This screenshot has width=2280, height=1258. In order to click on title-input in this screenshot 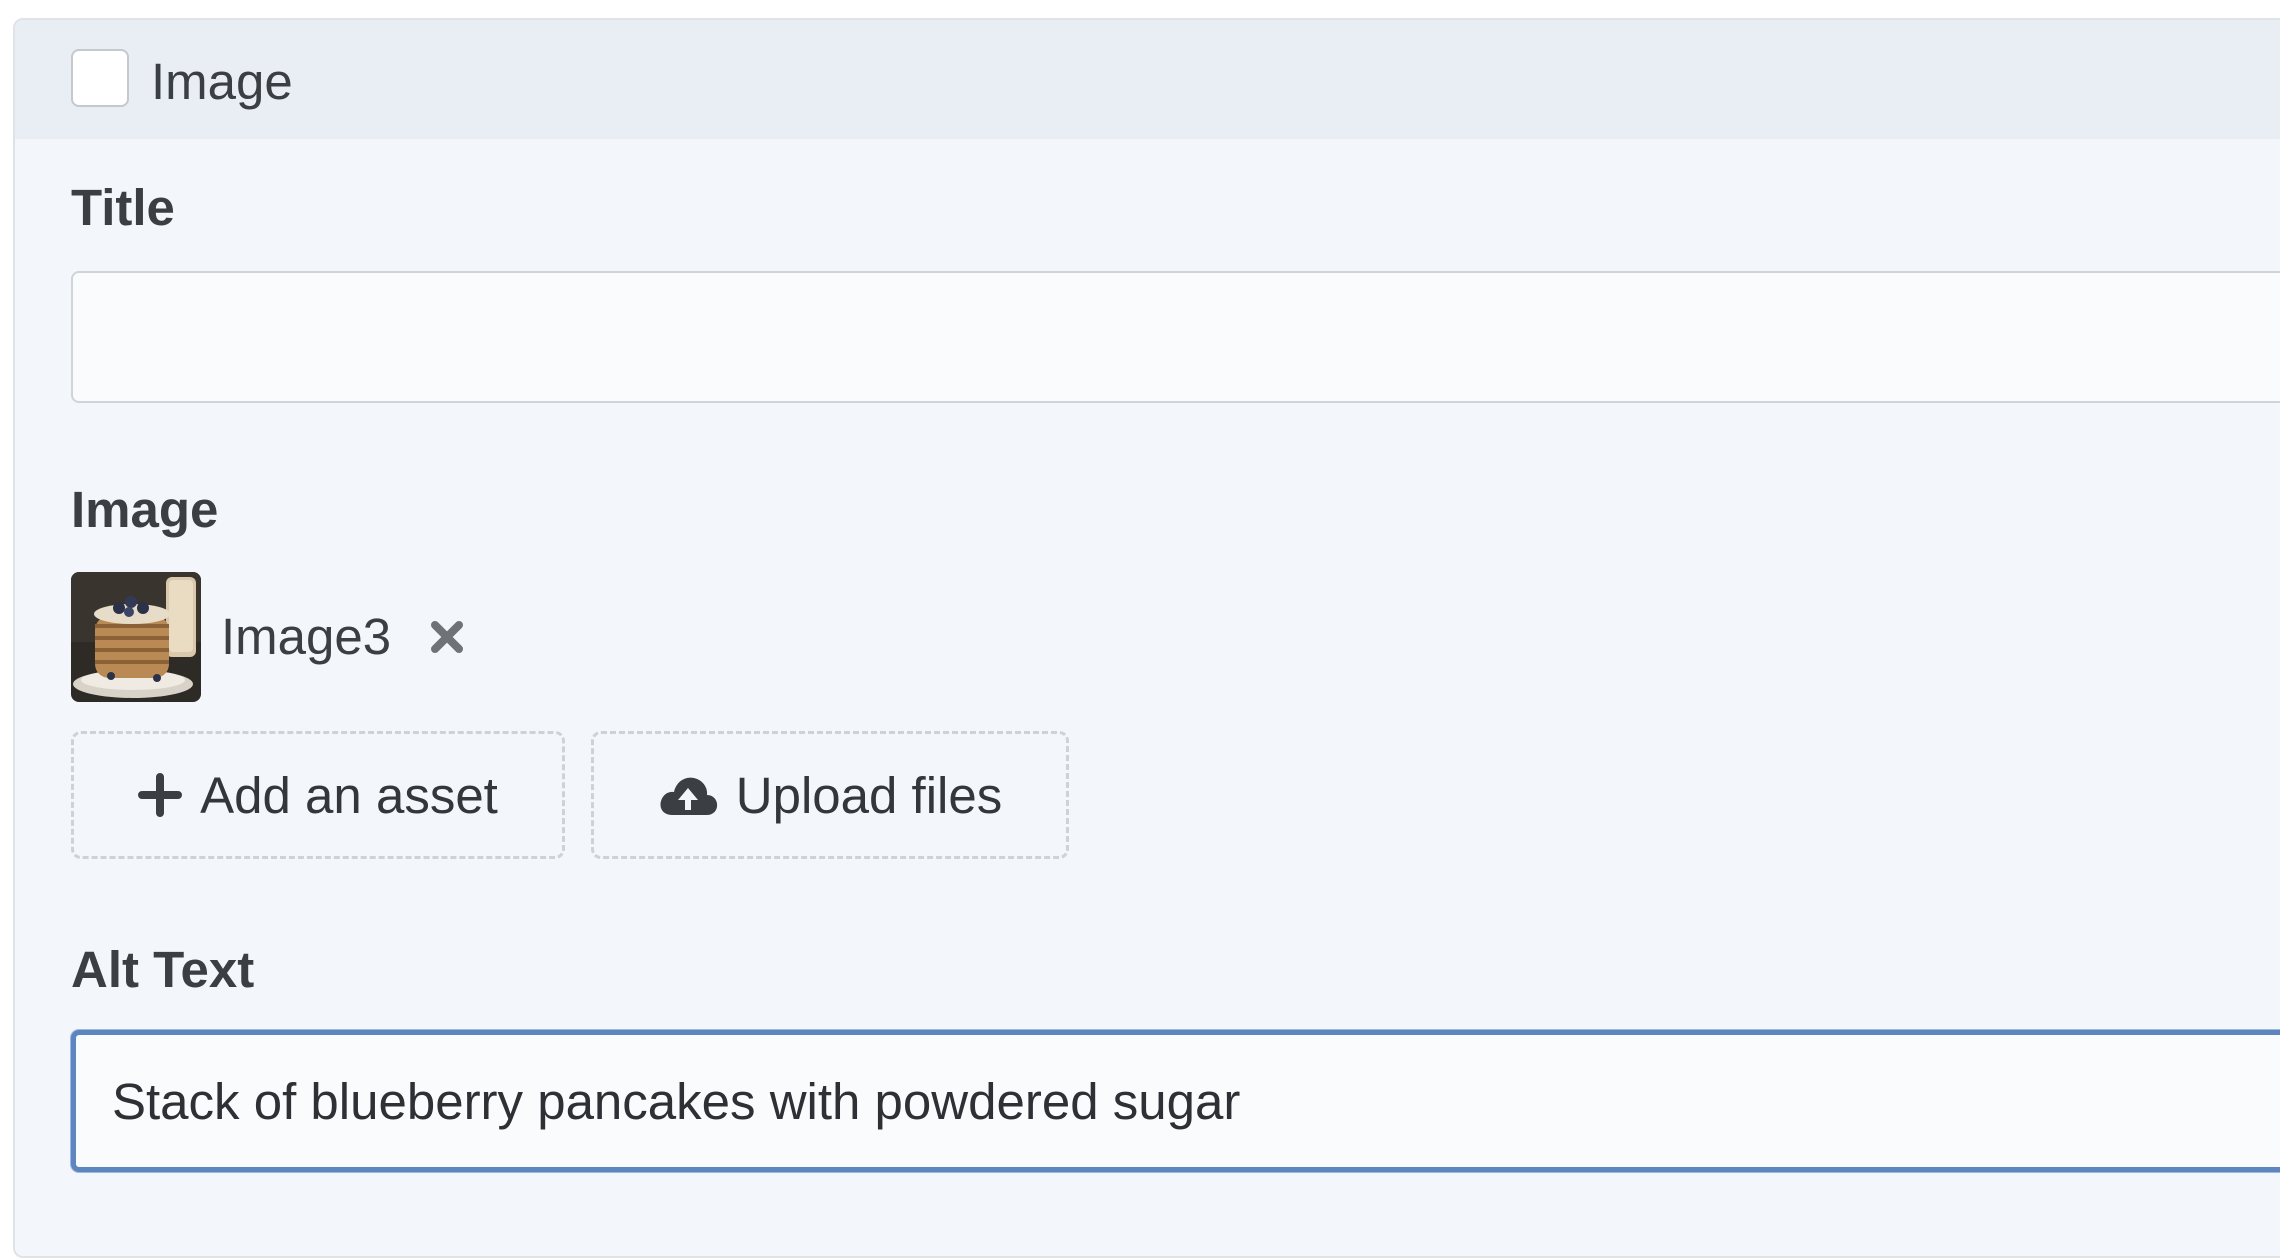, I will do `click(1175, 337)`.